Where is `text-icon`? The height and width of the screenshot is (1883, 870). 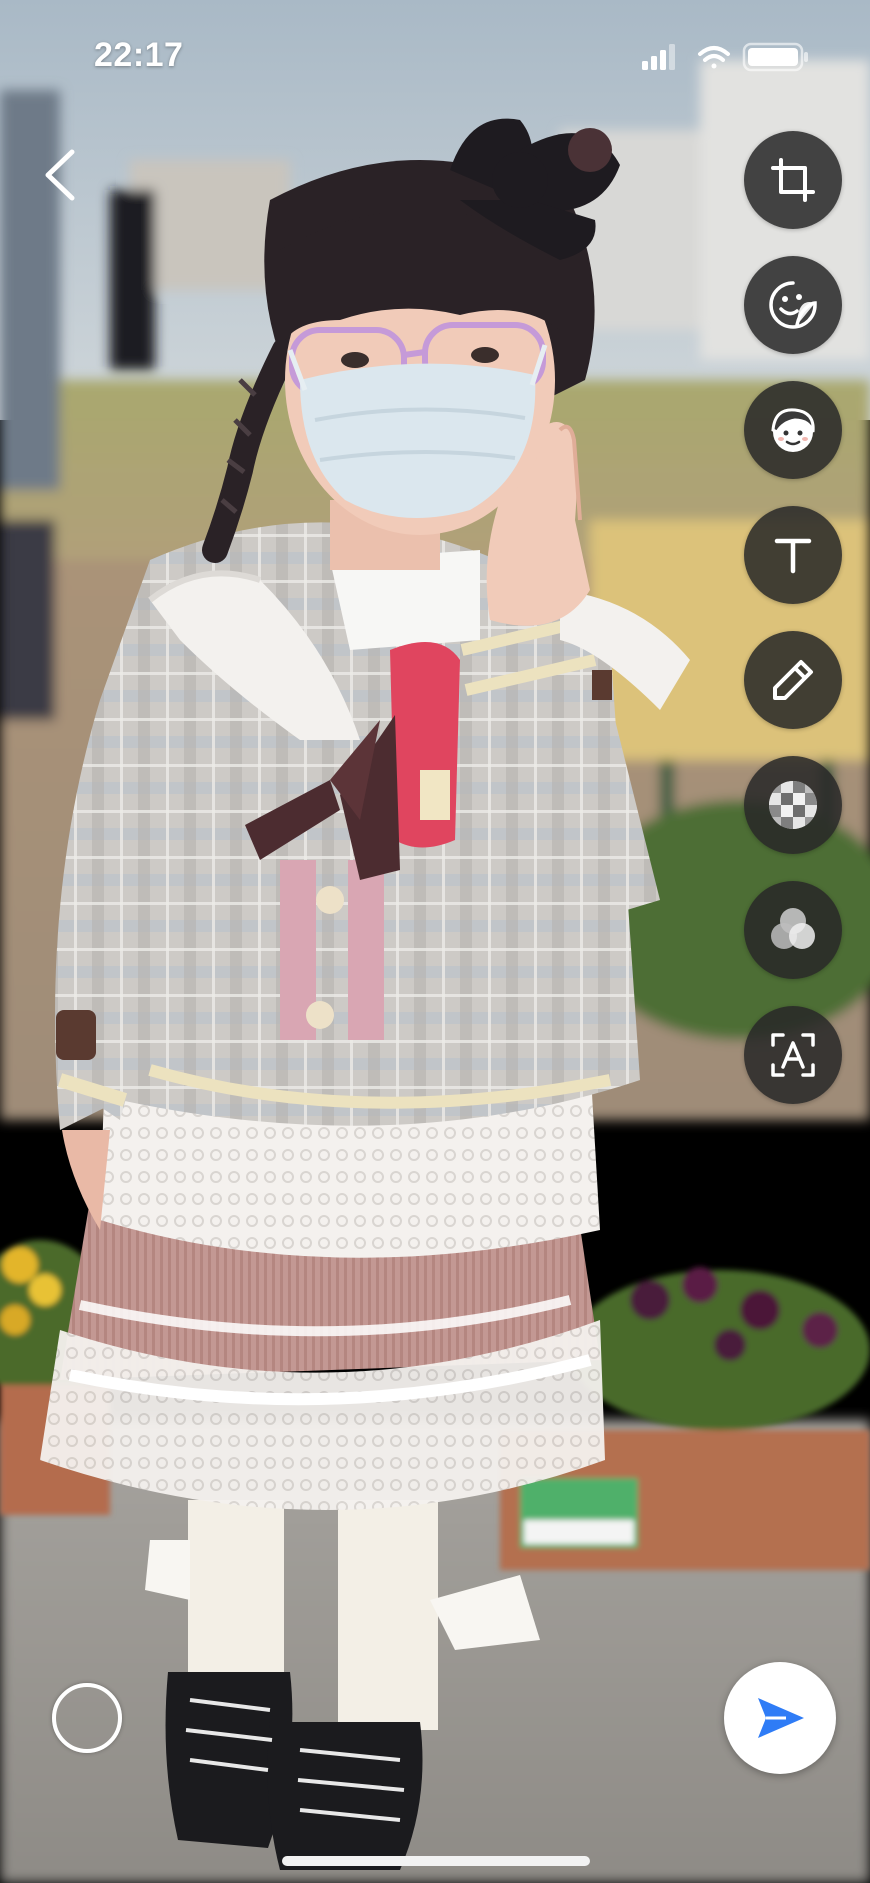 text-icon is located at coordinates (793, 556).